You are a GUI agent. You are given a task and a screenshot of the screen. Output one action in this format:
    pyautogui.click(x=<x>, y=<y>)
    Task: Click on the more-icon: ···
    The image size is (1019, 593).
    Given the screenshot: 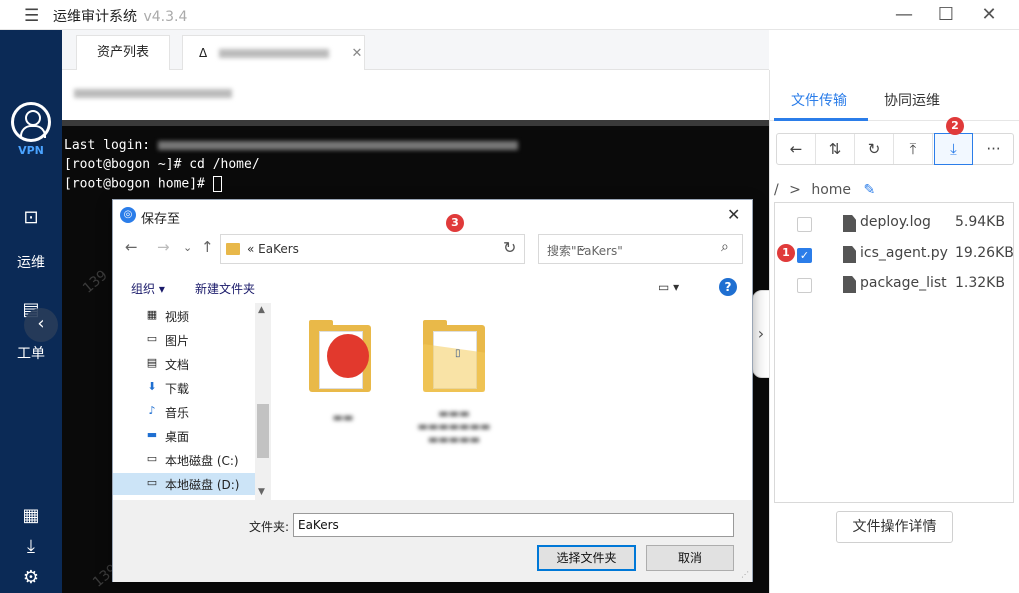 What is the action you would take?
    pyautogui.click(x=993, y=149)
    